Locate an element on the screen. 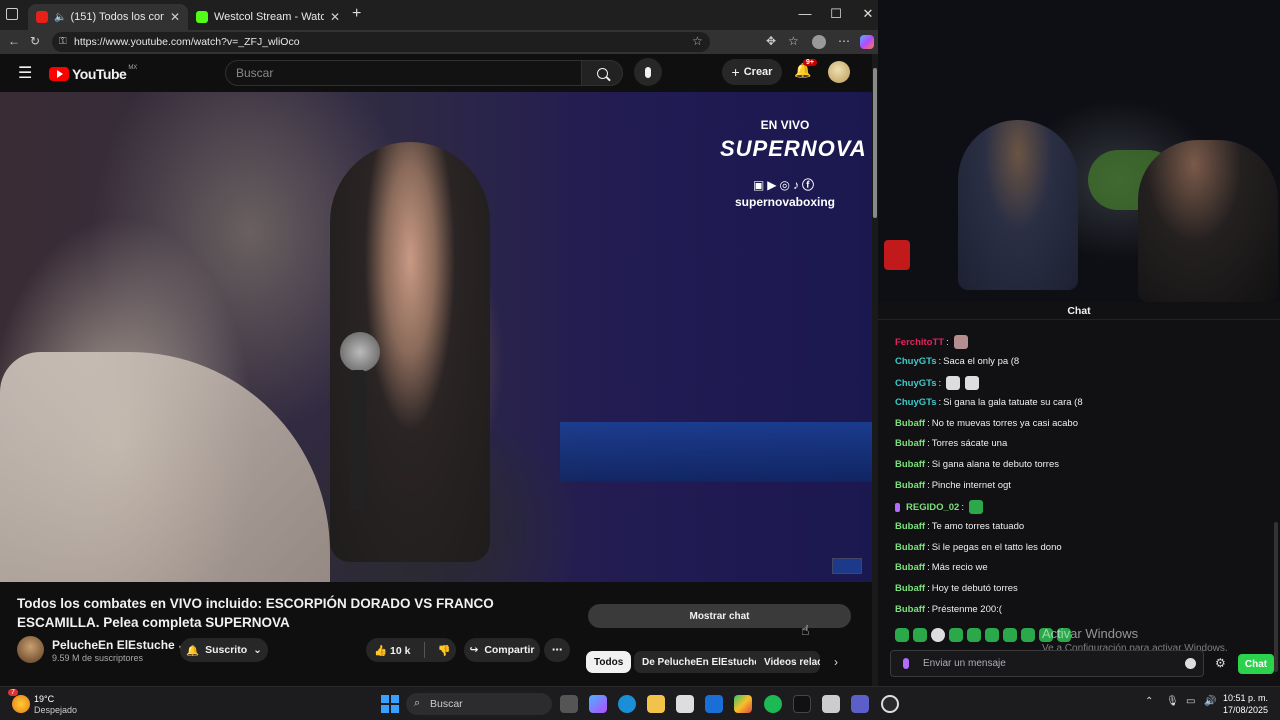  clock-date: 17/08/2025 is located at coordinates (1245, 710).